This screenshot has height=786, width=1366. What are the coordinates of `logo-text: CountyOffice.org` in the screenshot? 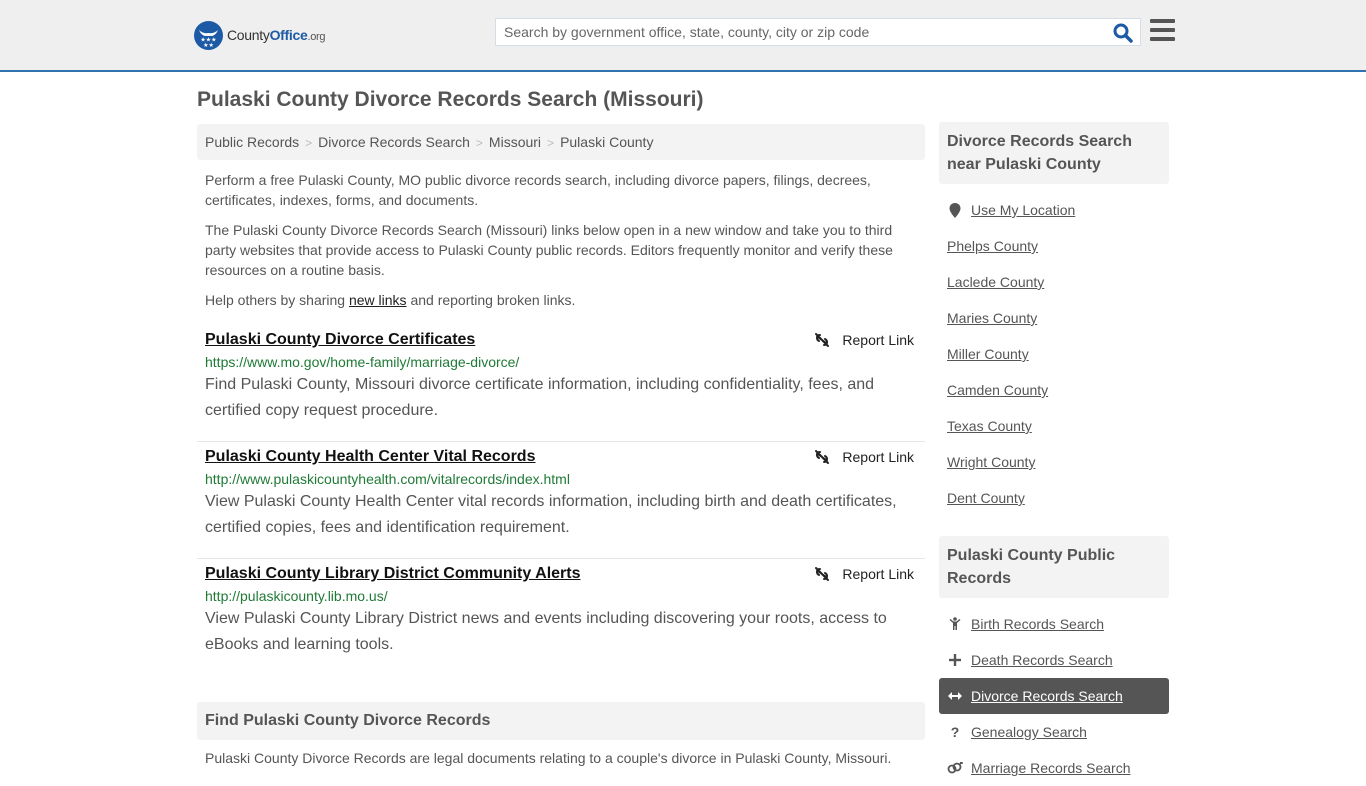 It's located at (276, 35).